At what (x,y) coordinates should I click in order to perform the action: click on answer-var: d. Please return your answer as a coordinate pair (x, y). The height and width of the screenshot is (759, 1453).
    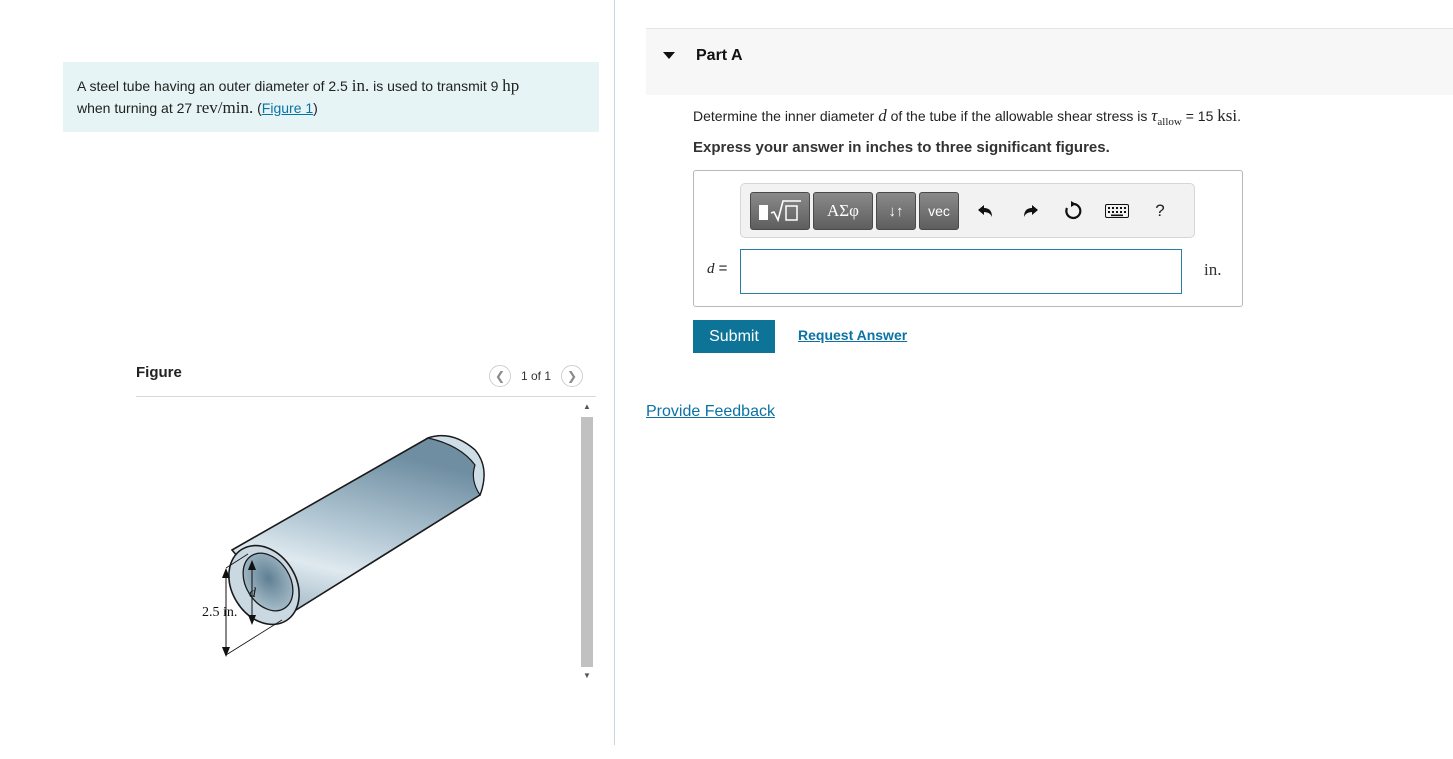
    Looking at the image, I should click on (711, 269).